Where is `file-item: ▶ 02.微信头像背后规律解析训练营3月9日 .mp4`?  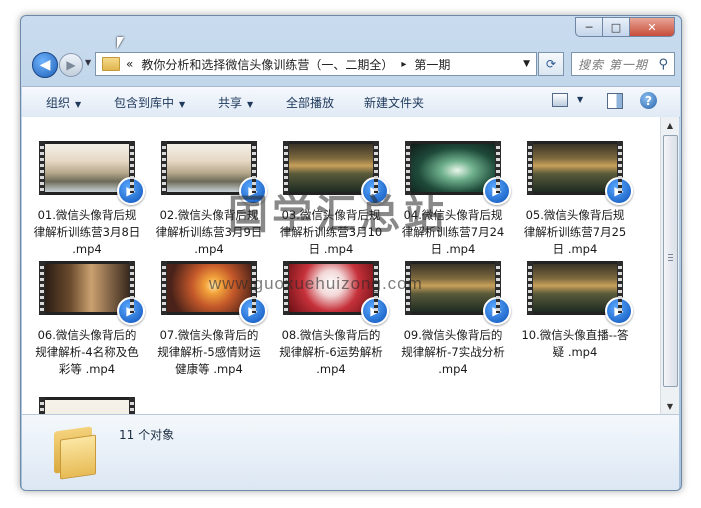
file-item: ▶ 02.微信头像背后规律解析训练营3月9日 .mp4 is located at coordinates (210, 199).